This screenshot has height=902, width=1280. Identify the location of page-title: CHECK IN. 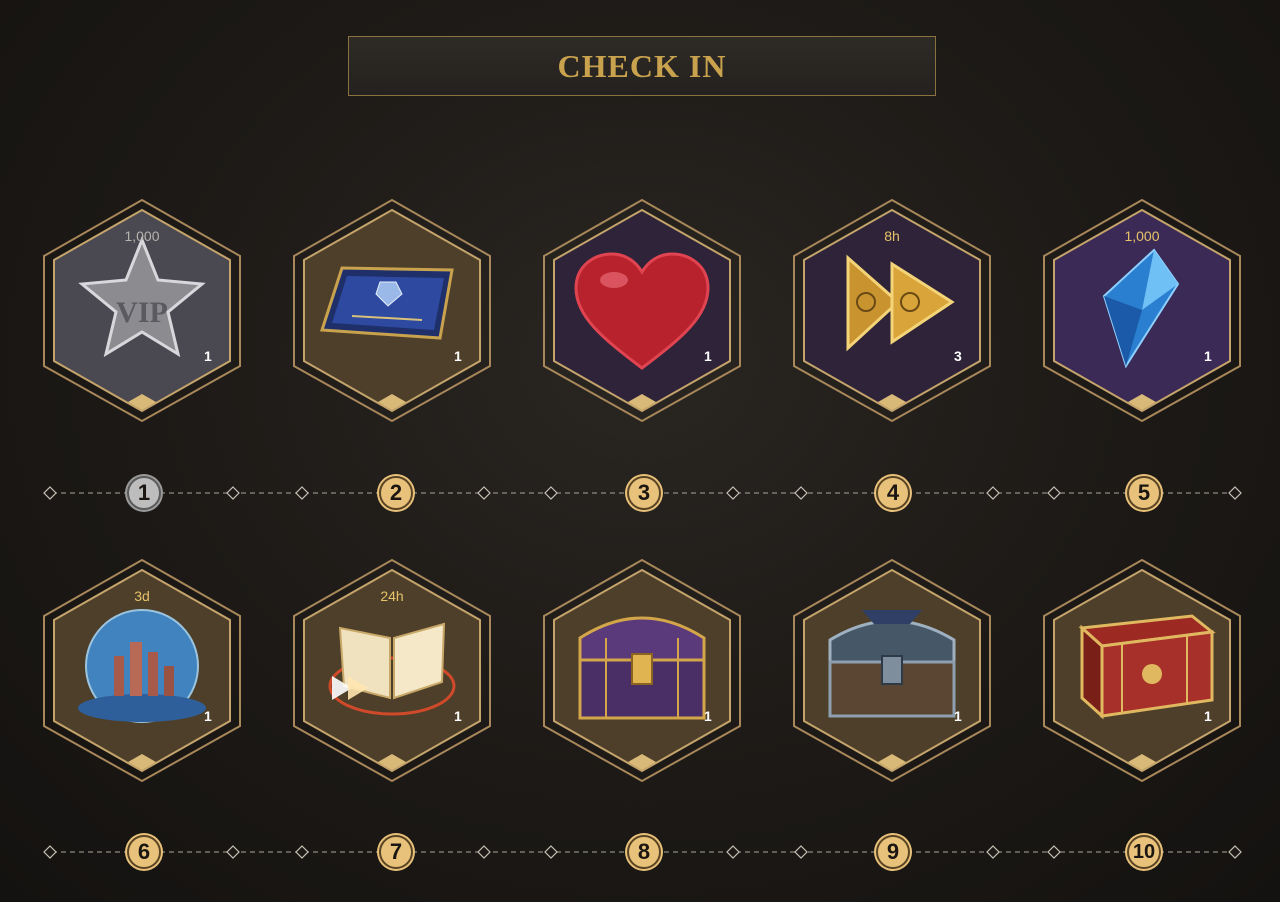
(642, 65).